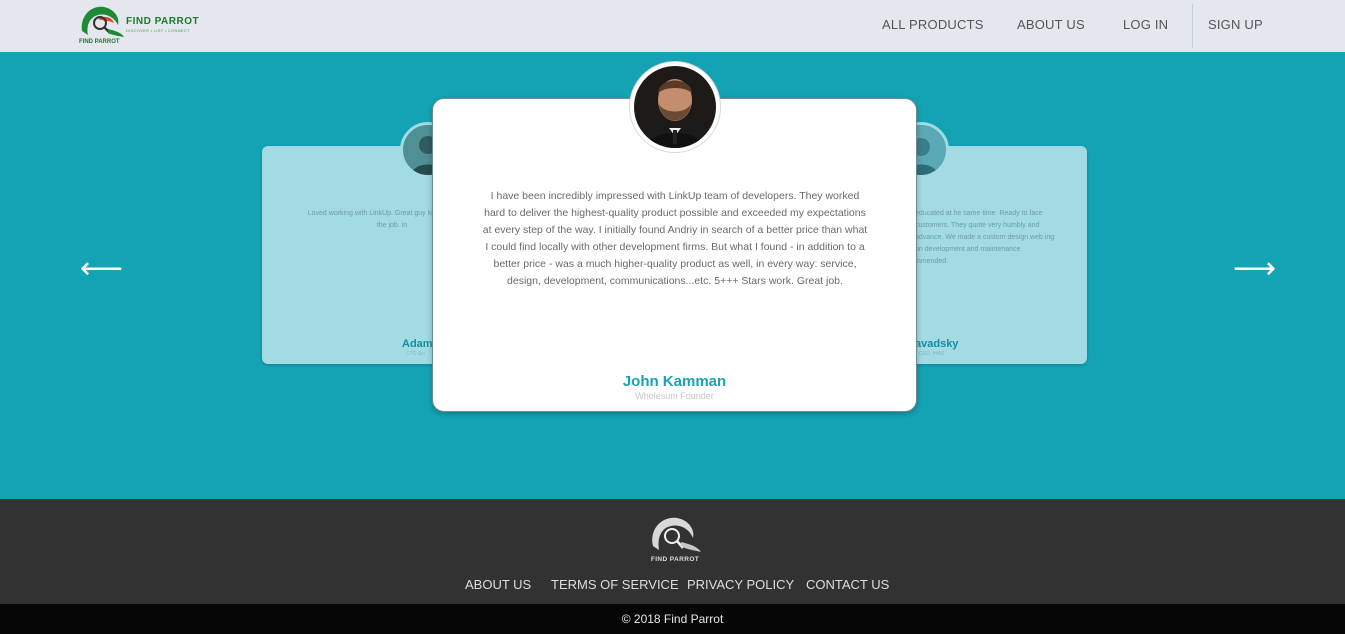 The height and width of the screenshot is (634, 1345). I want to click on testimonial-role: Wholesum Founder, so click(674, 396).